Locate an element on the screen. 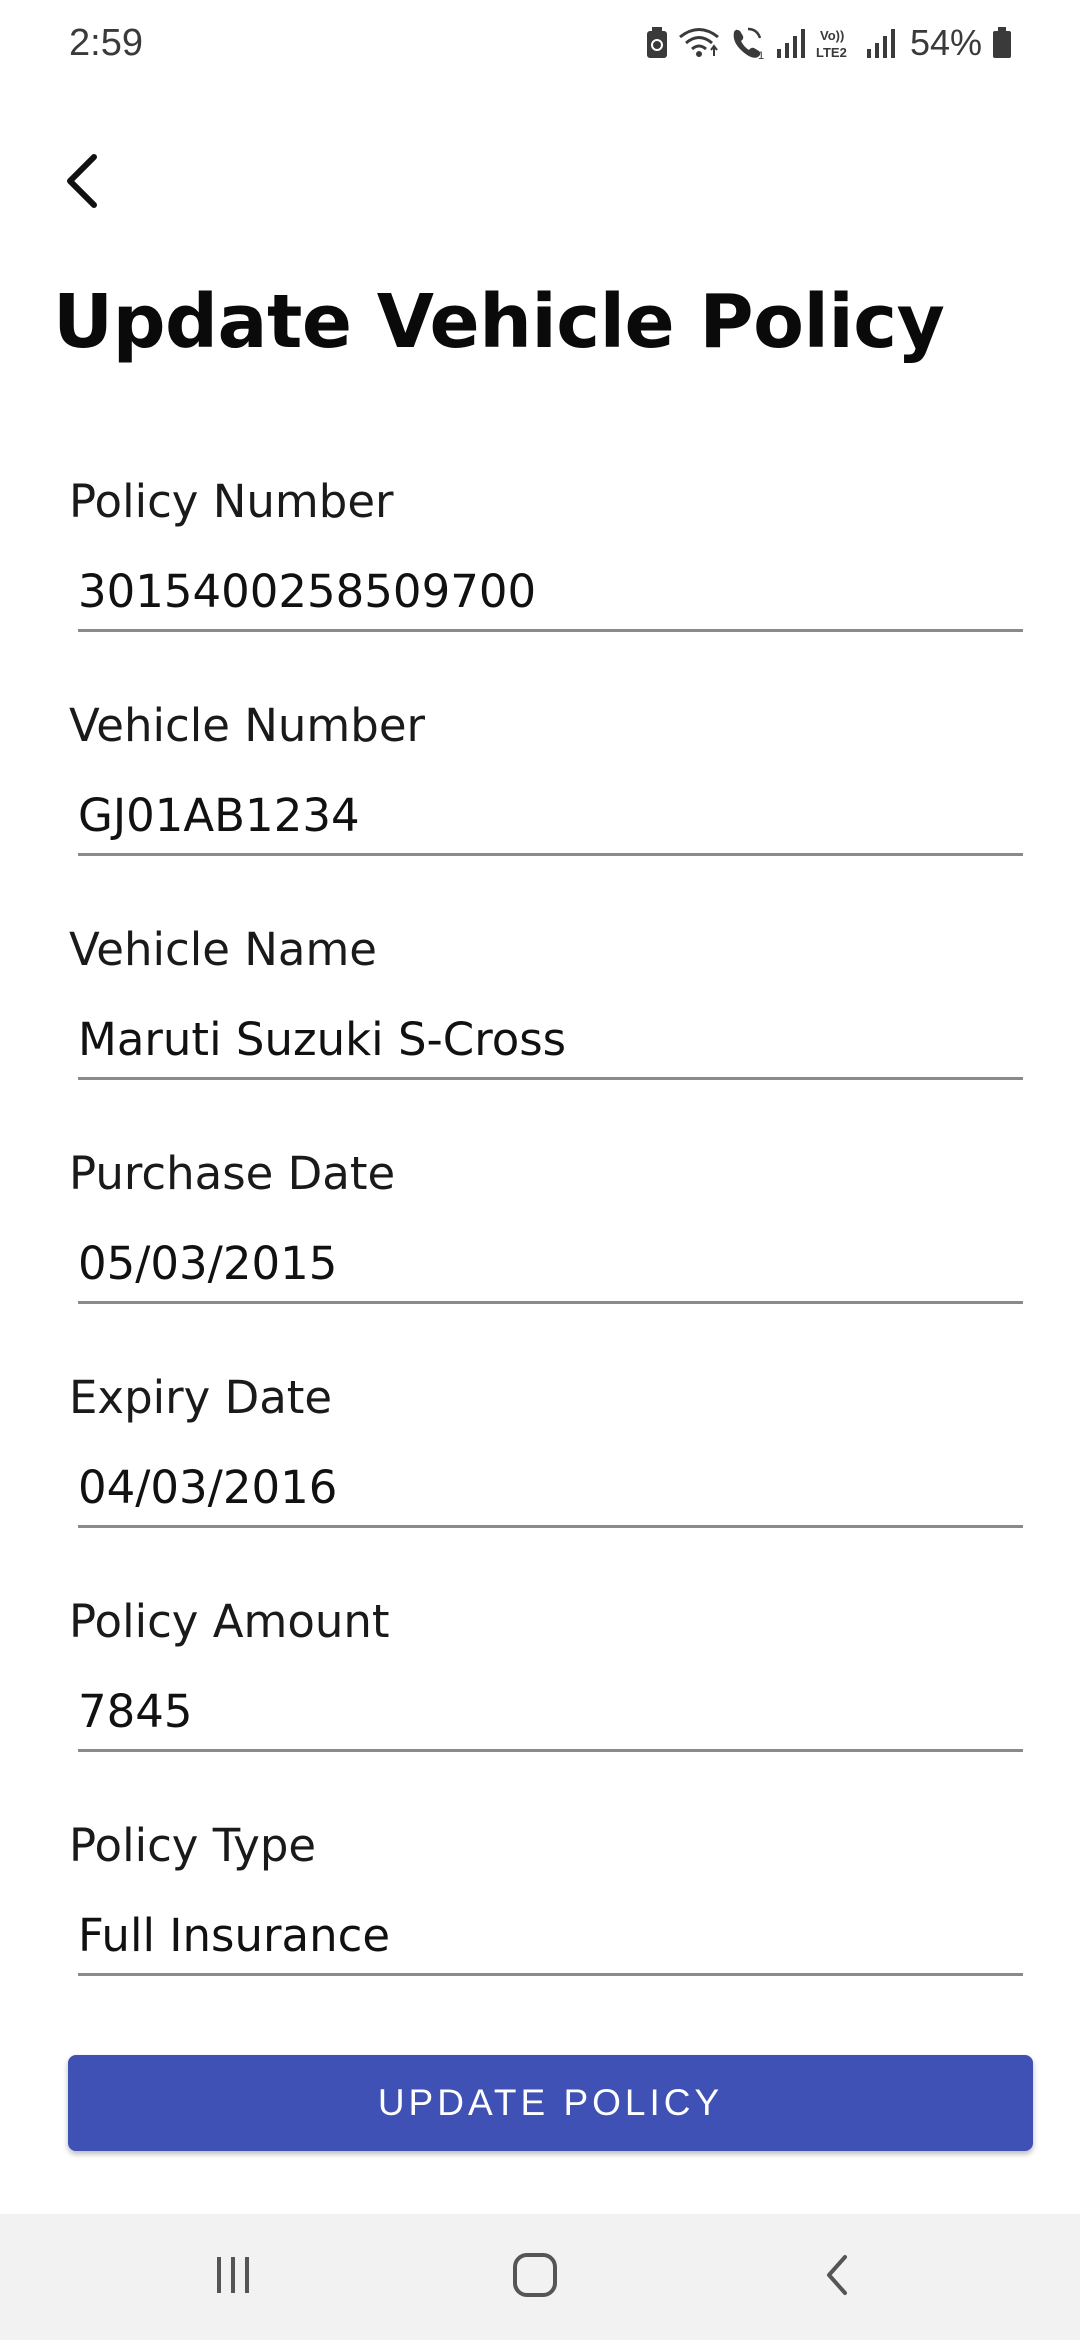 This screenshot has height=2340, width=1080. update-policy-button: UPDATE POLICY is located at coordinates (550, 2103).